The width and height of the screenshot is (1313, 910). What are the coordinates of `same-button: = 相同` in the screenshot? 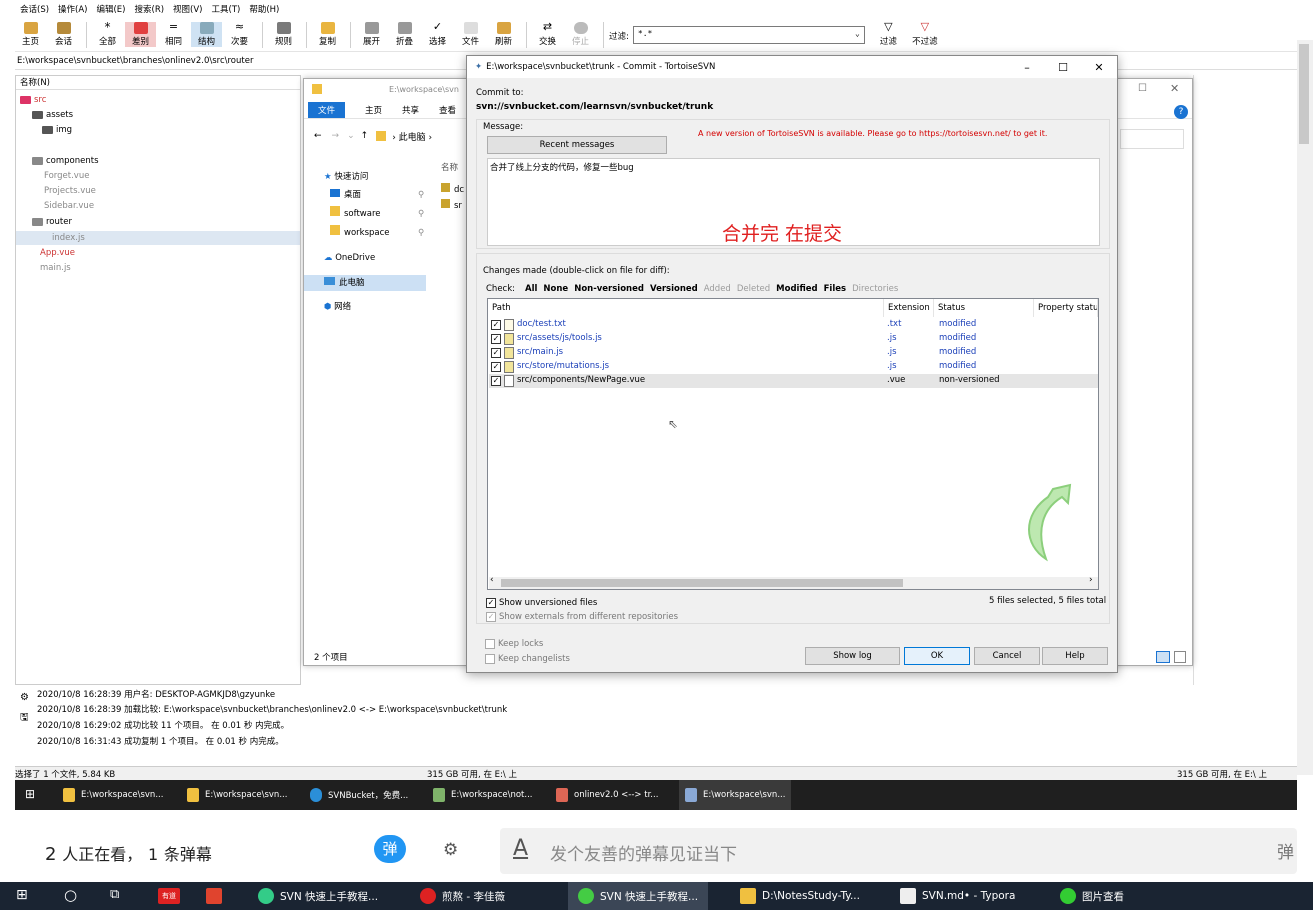 It's located at (173, 34).